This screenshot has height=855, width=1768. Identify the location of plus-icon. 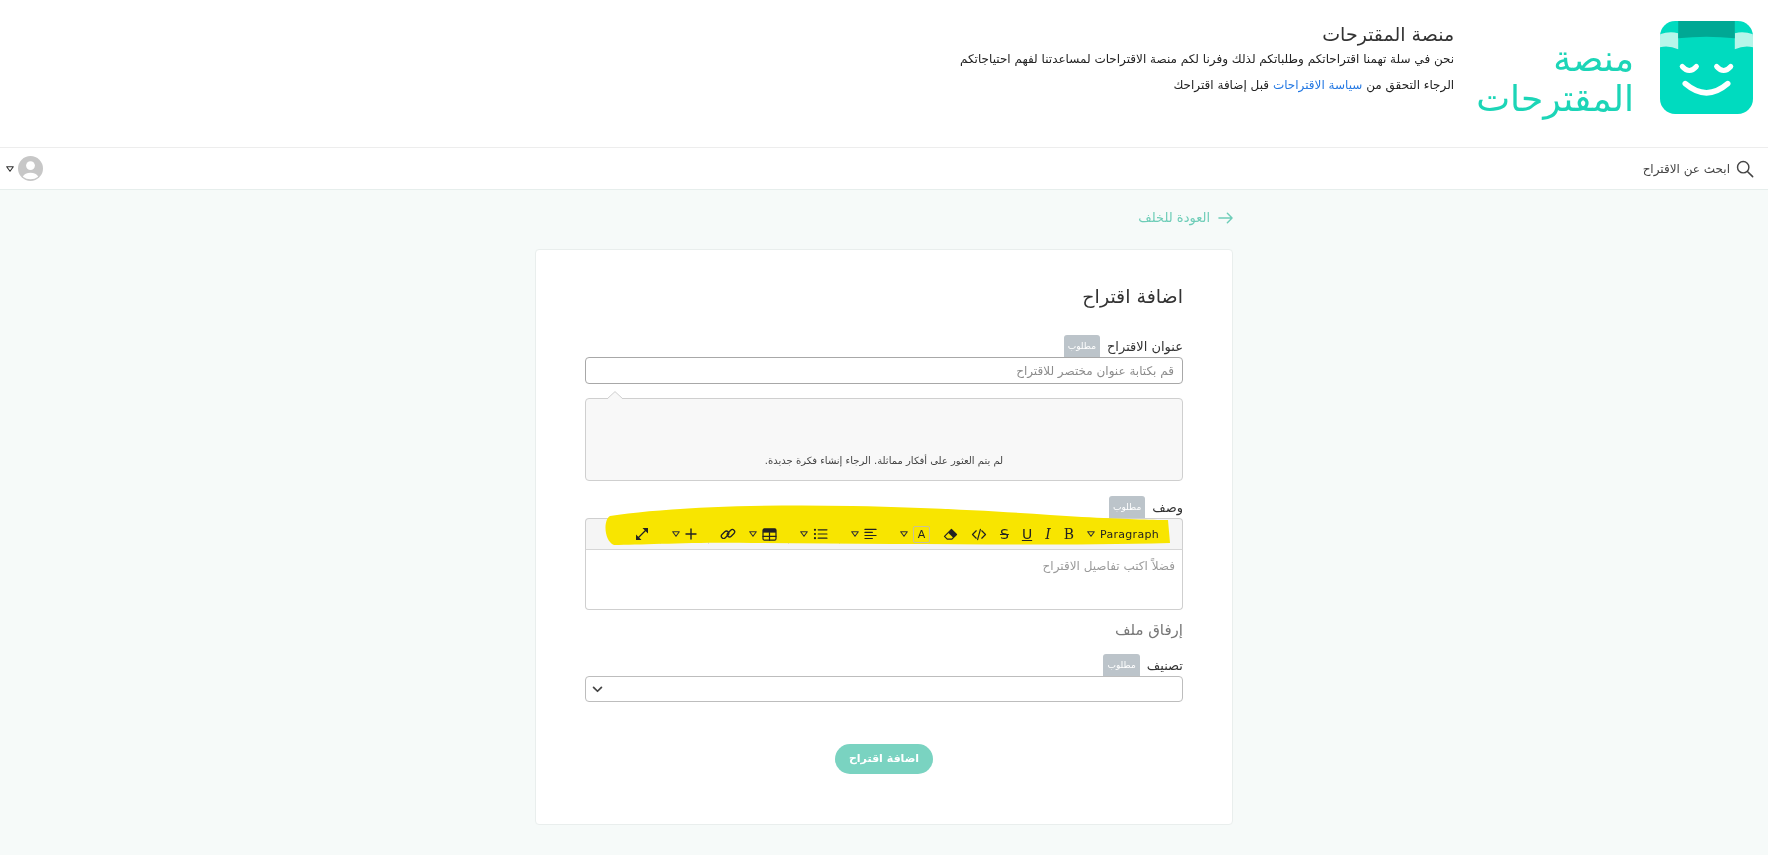
(691, 534).